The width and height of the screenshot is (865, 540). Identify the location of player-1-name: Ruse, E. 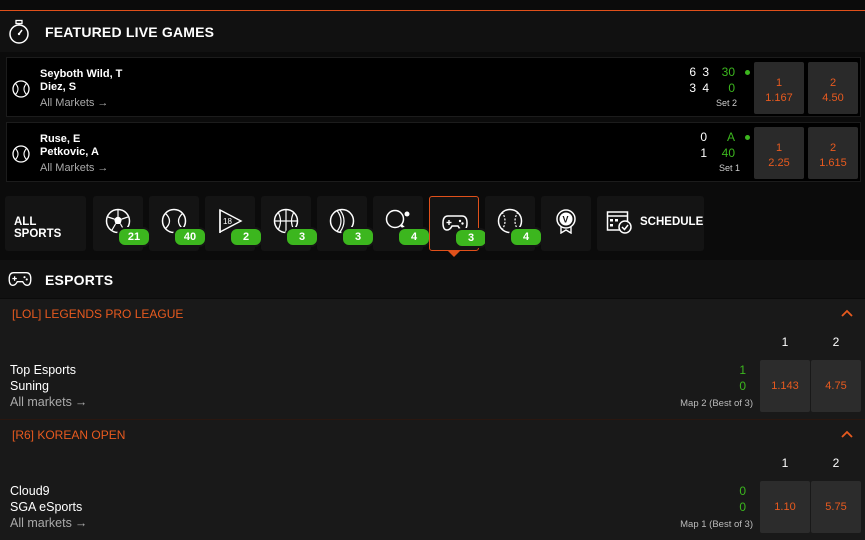
(60, 139).